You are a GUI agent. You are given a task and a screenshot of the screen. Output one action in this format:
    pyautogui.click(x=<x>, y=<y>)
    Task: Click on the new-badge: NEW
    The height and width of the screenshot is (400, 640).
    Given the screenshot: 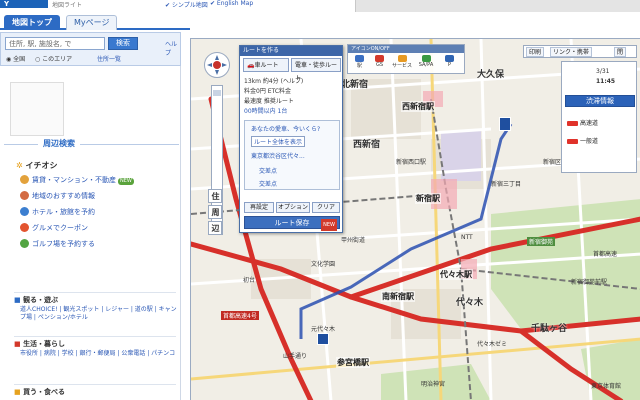 What is the action you would take?
    pyautogui.click(x=126, y=181)
    